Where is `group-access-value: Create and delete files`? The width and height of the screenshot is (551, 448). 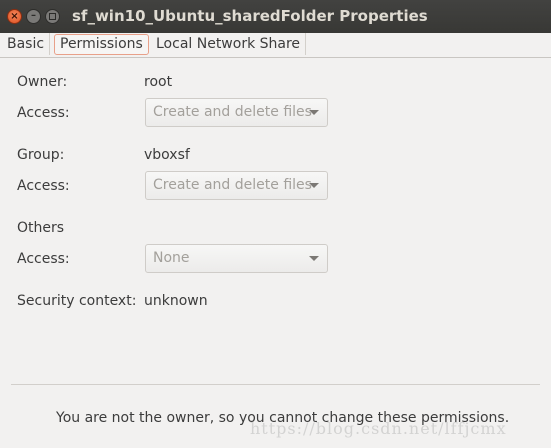
group-access-value: Create and delete files is located at coordinates (232, 185).